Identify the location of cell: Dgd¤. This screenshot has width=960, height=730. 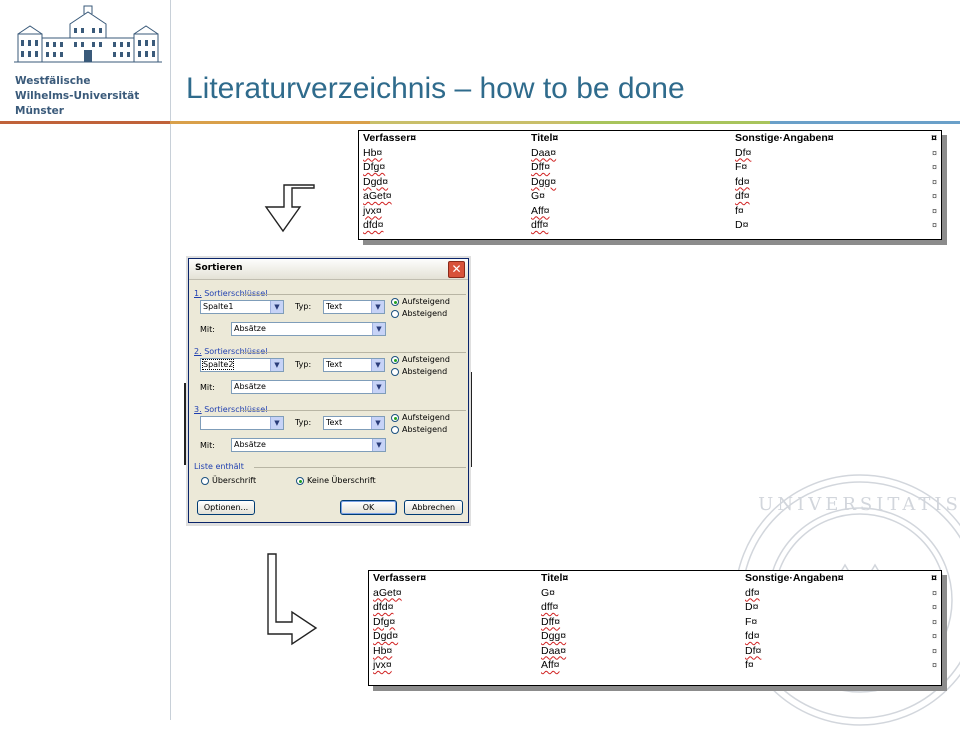
(376, 181).